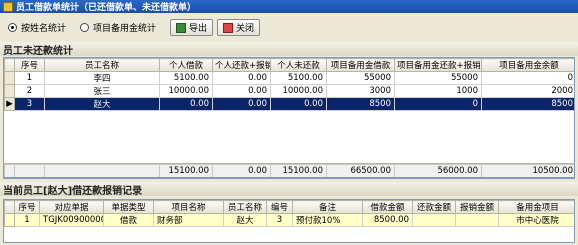 The height and width of the screenshot is (245, 578). Describe the element at coordinates (527, 91) in the screenshot. I see `table-cell: 2000` at that location.